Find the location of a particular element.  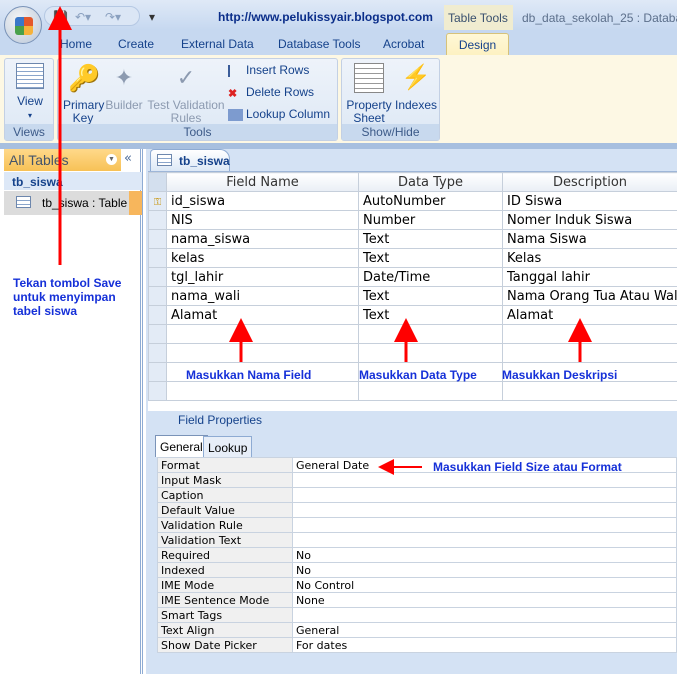

tab-home: Home is located at coordinates (76, 44).